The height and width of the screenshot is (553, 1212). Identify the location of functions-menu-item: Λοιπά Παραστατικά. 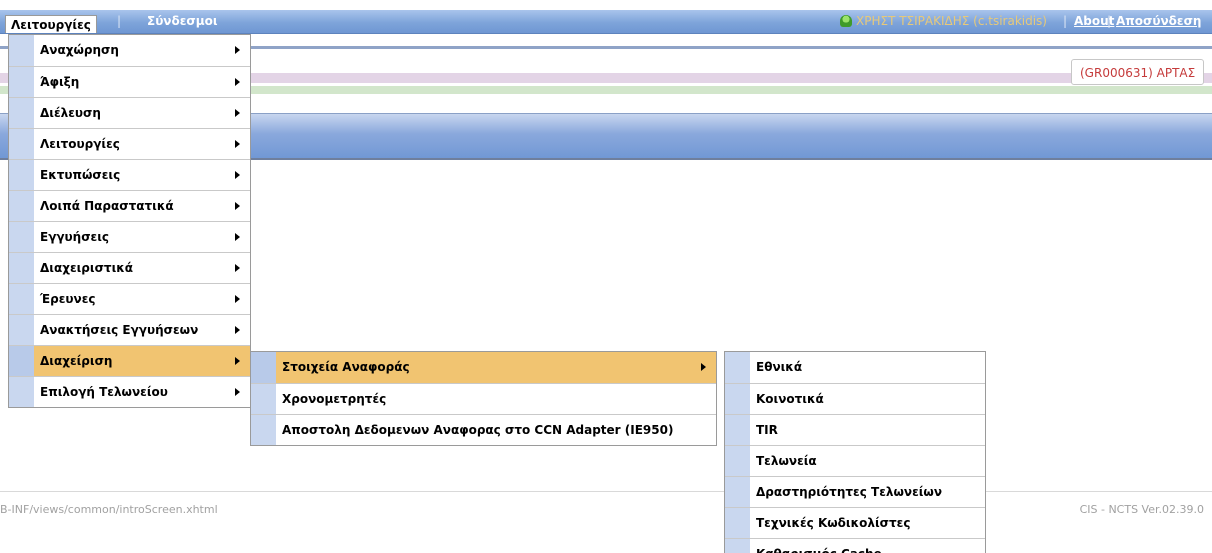
(129, 205).